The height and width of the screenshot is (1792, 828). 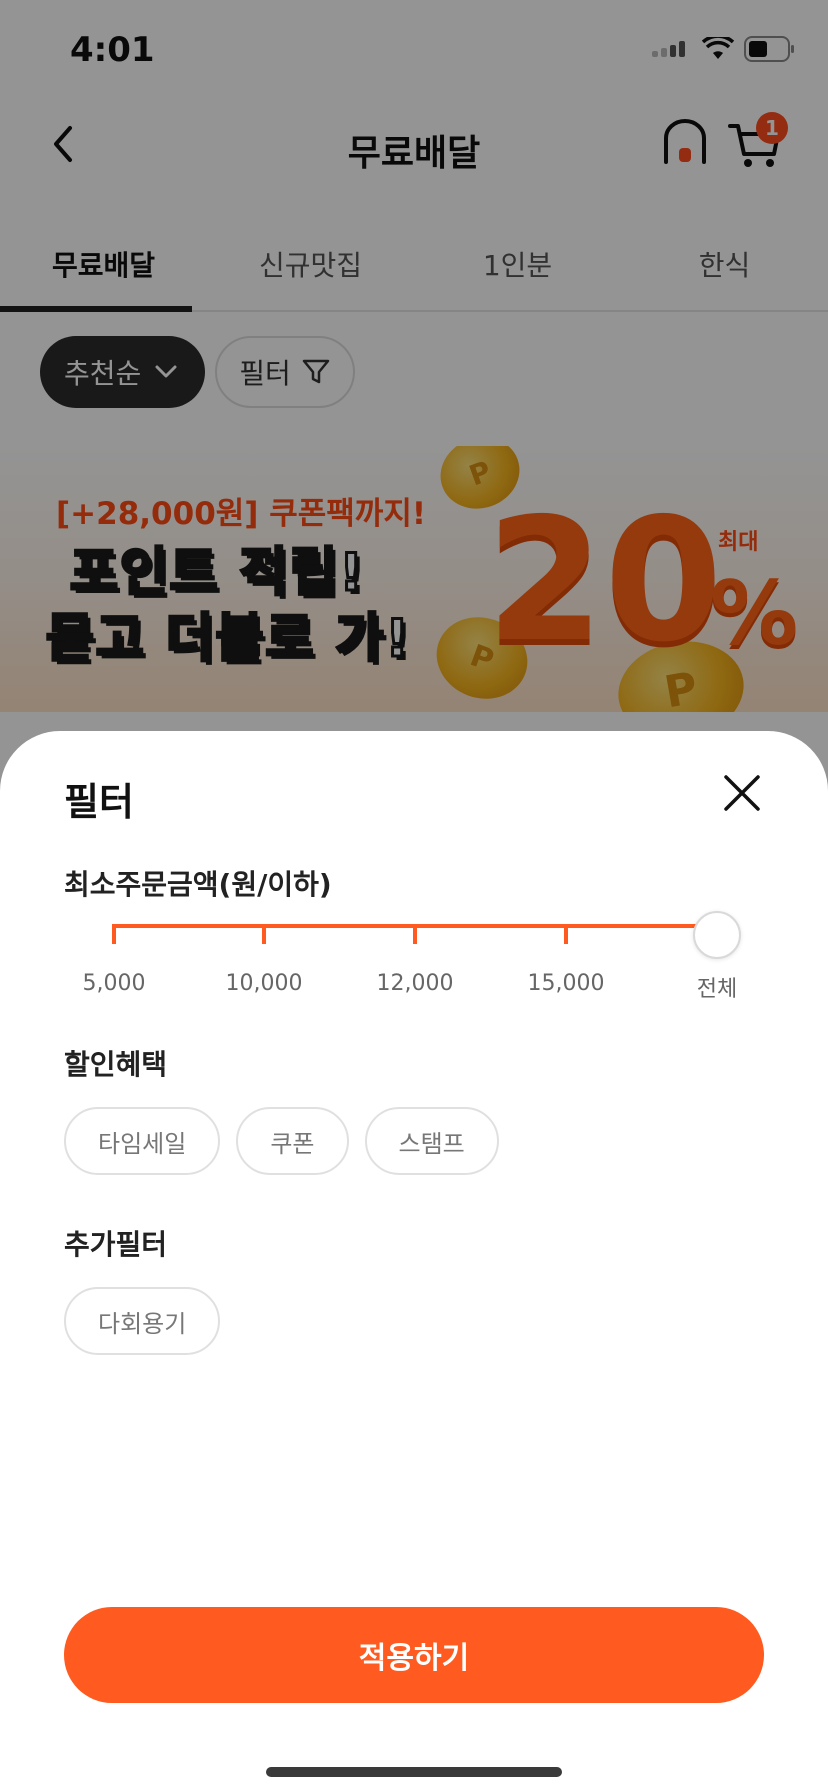 I want to click on discount-options: 타임세일 쿠폰 스탬프, so click(x=281, y=1141).